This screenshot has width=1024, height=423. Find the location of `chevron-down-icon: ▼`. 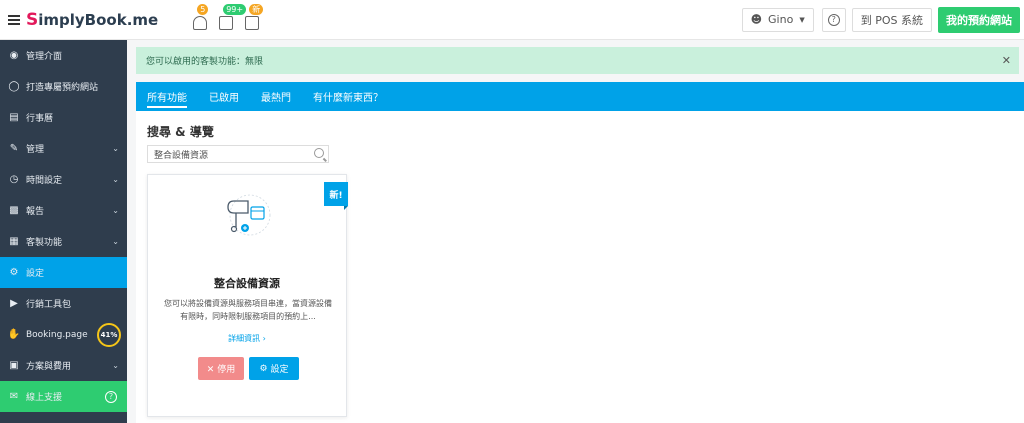

chevron-down-icon: ▼ is located at coordinates (802, 19).